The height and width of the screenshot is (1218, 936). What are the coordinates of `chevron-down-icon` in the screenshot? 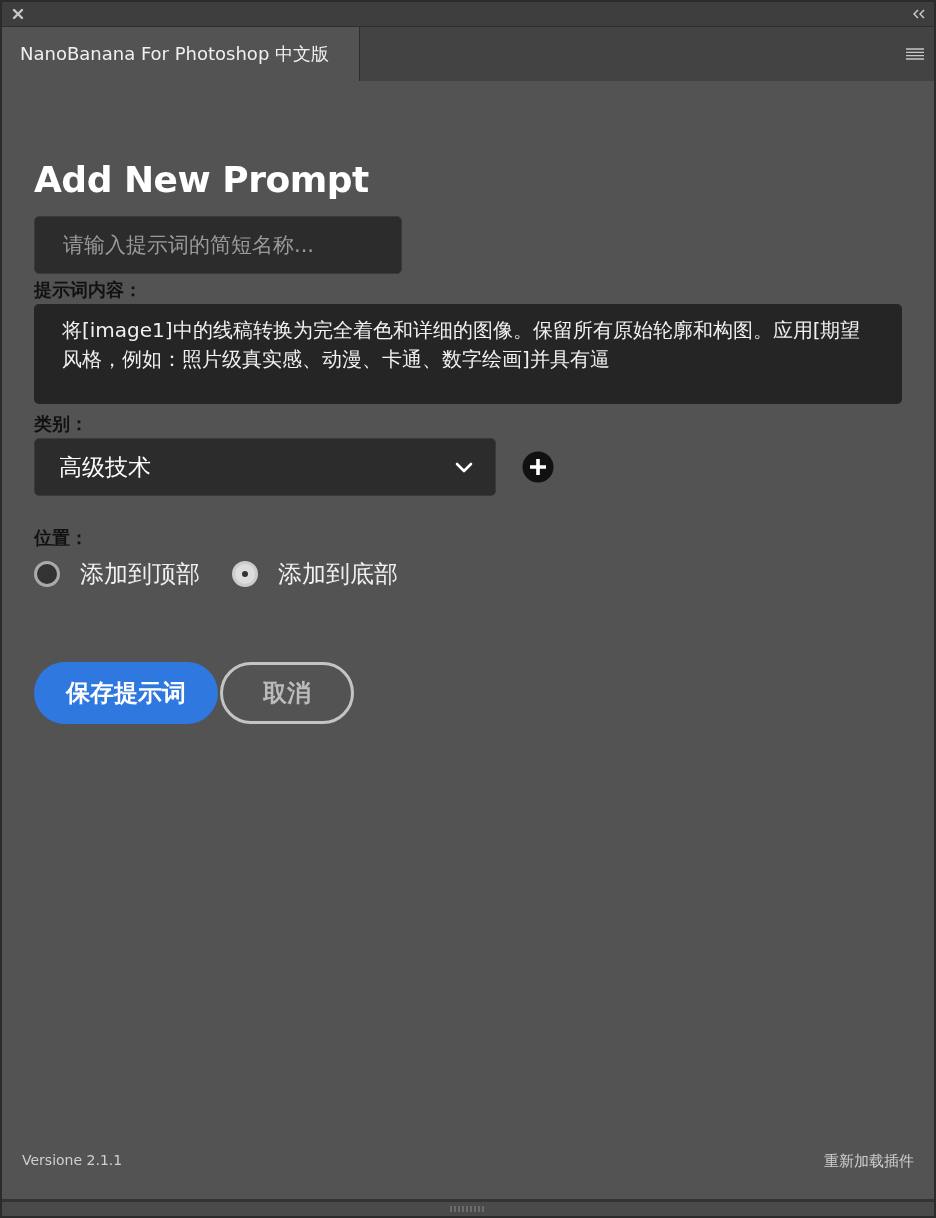 It's located at (464, 467).